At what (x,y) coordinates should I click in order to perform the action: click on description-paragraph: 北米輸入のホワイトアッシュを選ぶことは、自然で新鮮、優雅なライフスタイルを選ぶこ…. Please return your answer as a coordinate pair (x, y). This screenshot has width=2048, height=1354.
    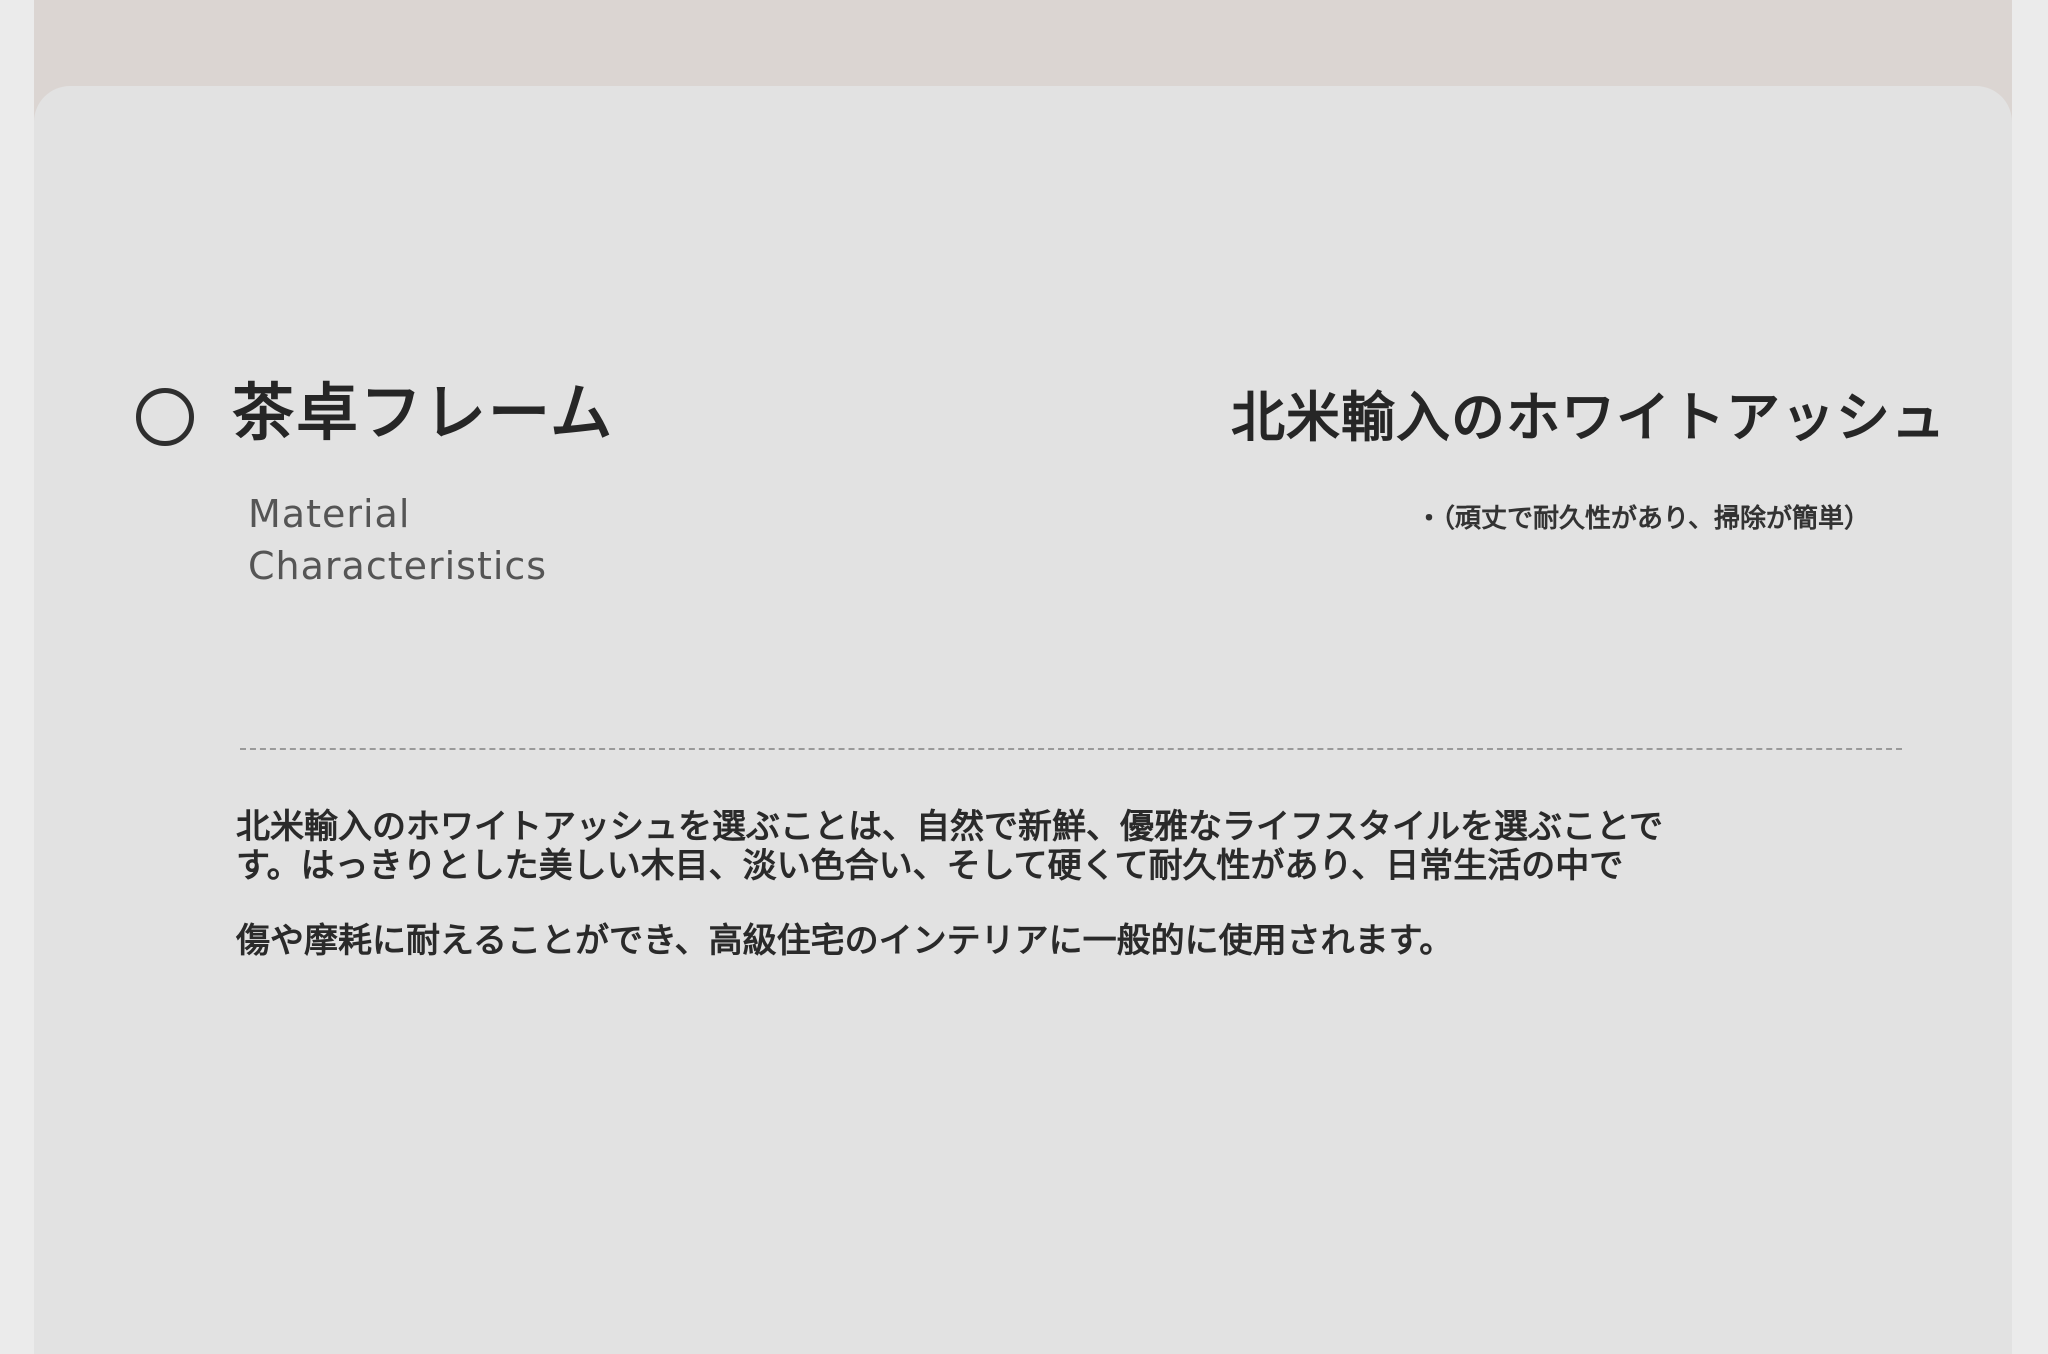
    Looking at the image, I should click on (949, 846).